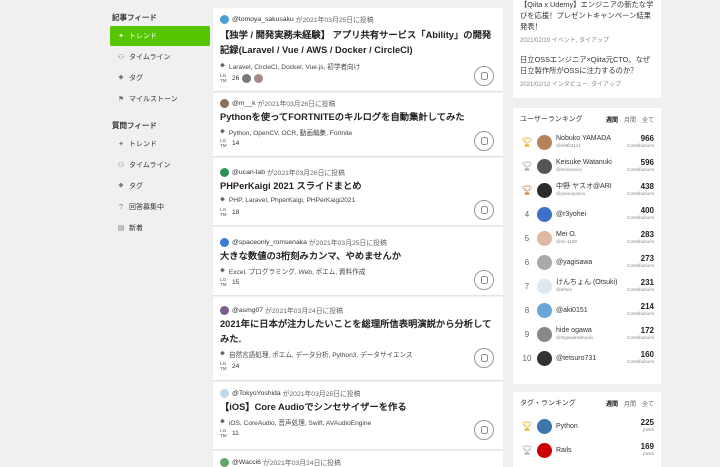 Image resolution: width=720 pixels, height=467 pixels. I want to click on sidebar-item-article-tag: ⬥ タグ, so click(160, 78).